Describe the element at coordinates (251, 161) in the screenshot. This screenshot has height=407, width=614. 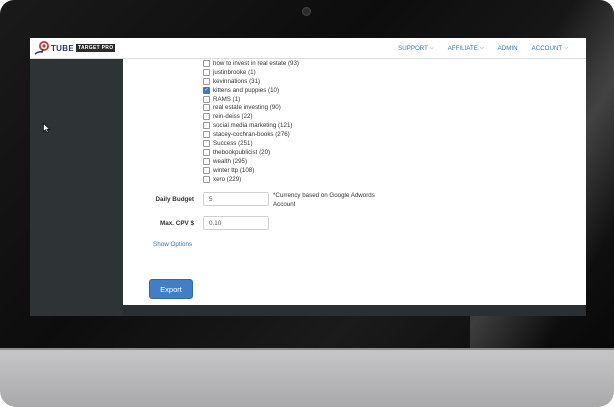
I see `list-item: wealth (295)` at that location.